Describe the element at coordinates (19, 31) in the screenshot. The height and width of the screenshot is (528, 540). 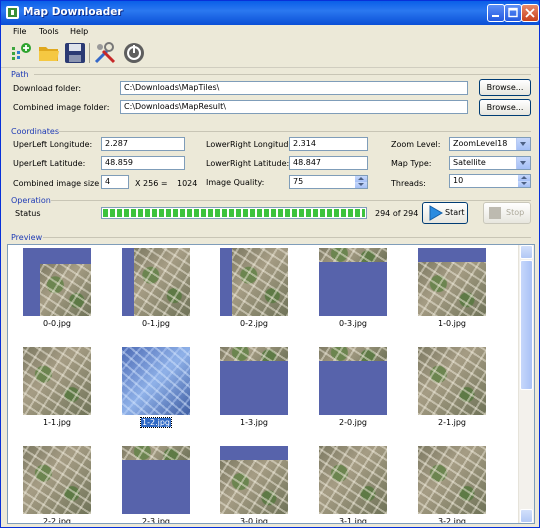
I see `menu-file: File` at that location.